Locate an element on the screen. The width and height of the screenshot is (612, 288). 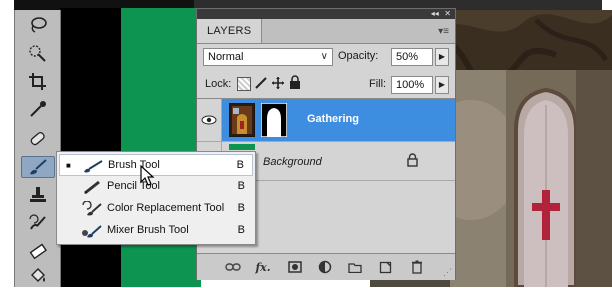
quick-selection-tool-icon is located at coordinates (37, 53).